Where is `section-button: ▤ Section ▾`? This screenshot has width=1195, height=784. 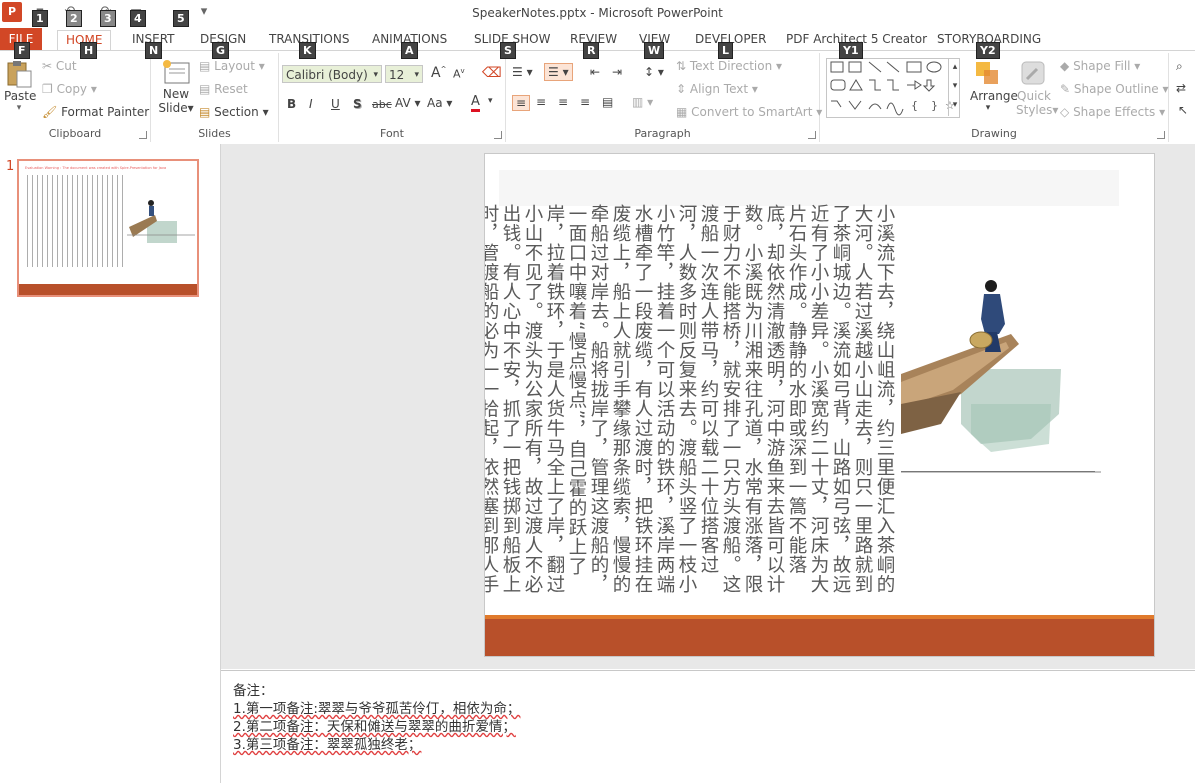 section-button: ▤ Section ▾ is located at coordinates (234, 112).